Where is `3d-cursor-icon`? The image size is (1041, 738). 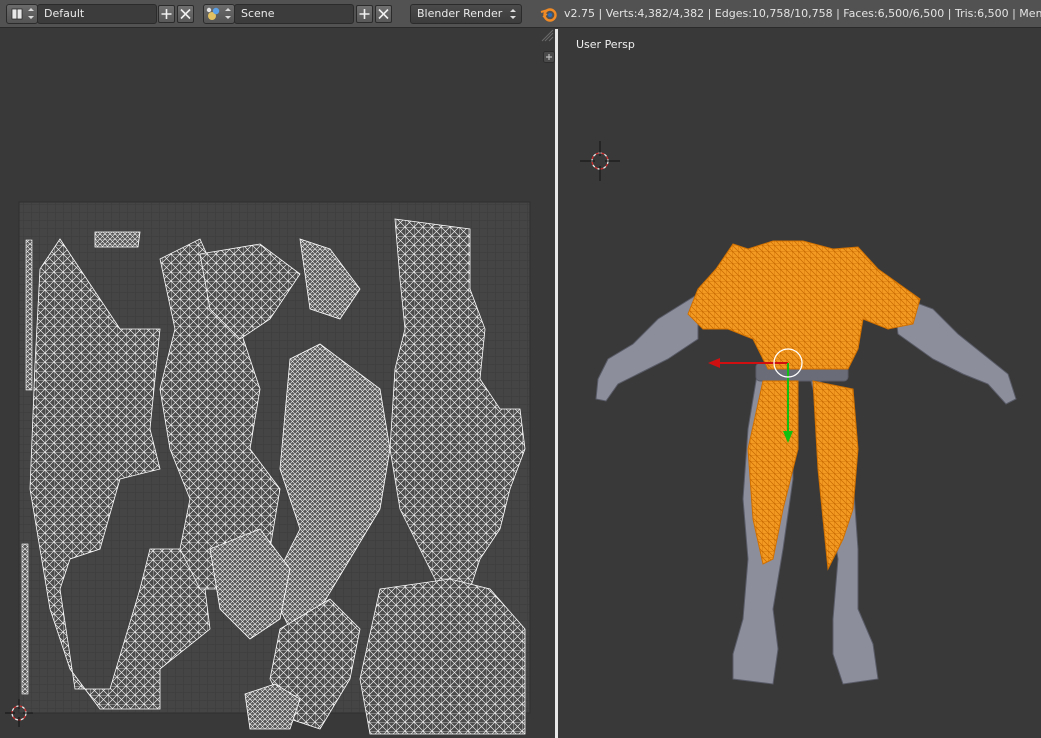
3d-cursor-icon is located at coordinates (600, 161).